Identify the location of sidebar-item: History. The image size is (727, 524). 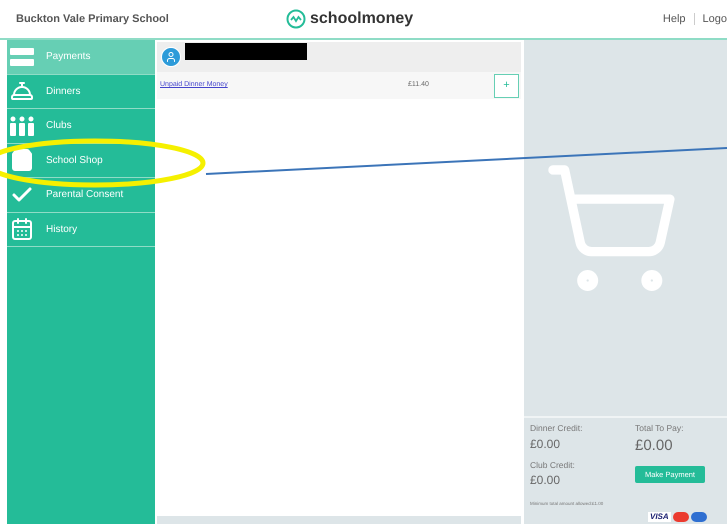
(81, 229).